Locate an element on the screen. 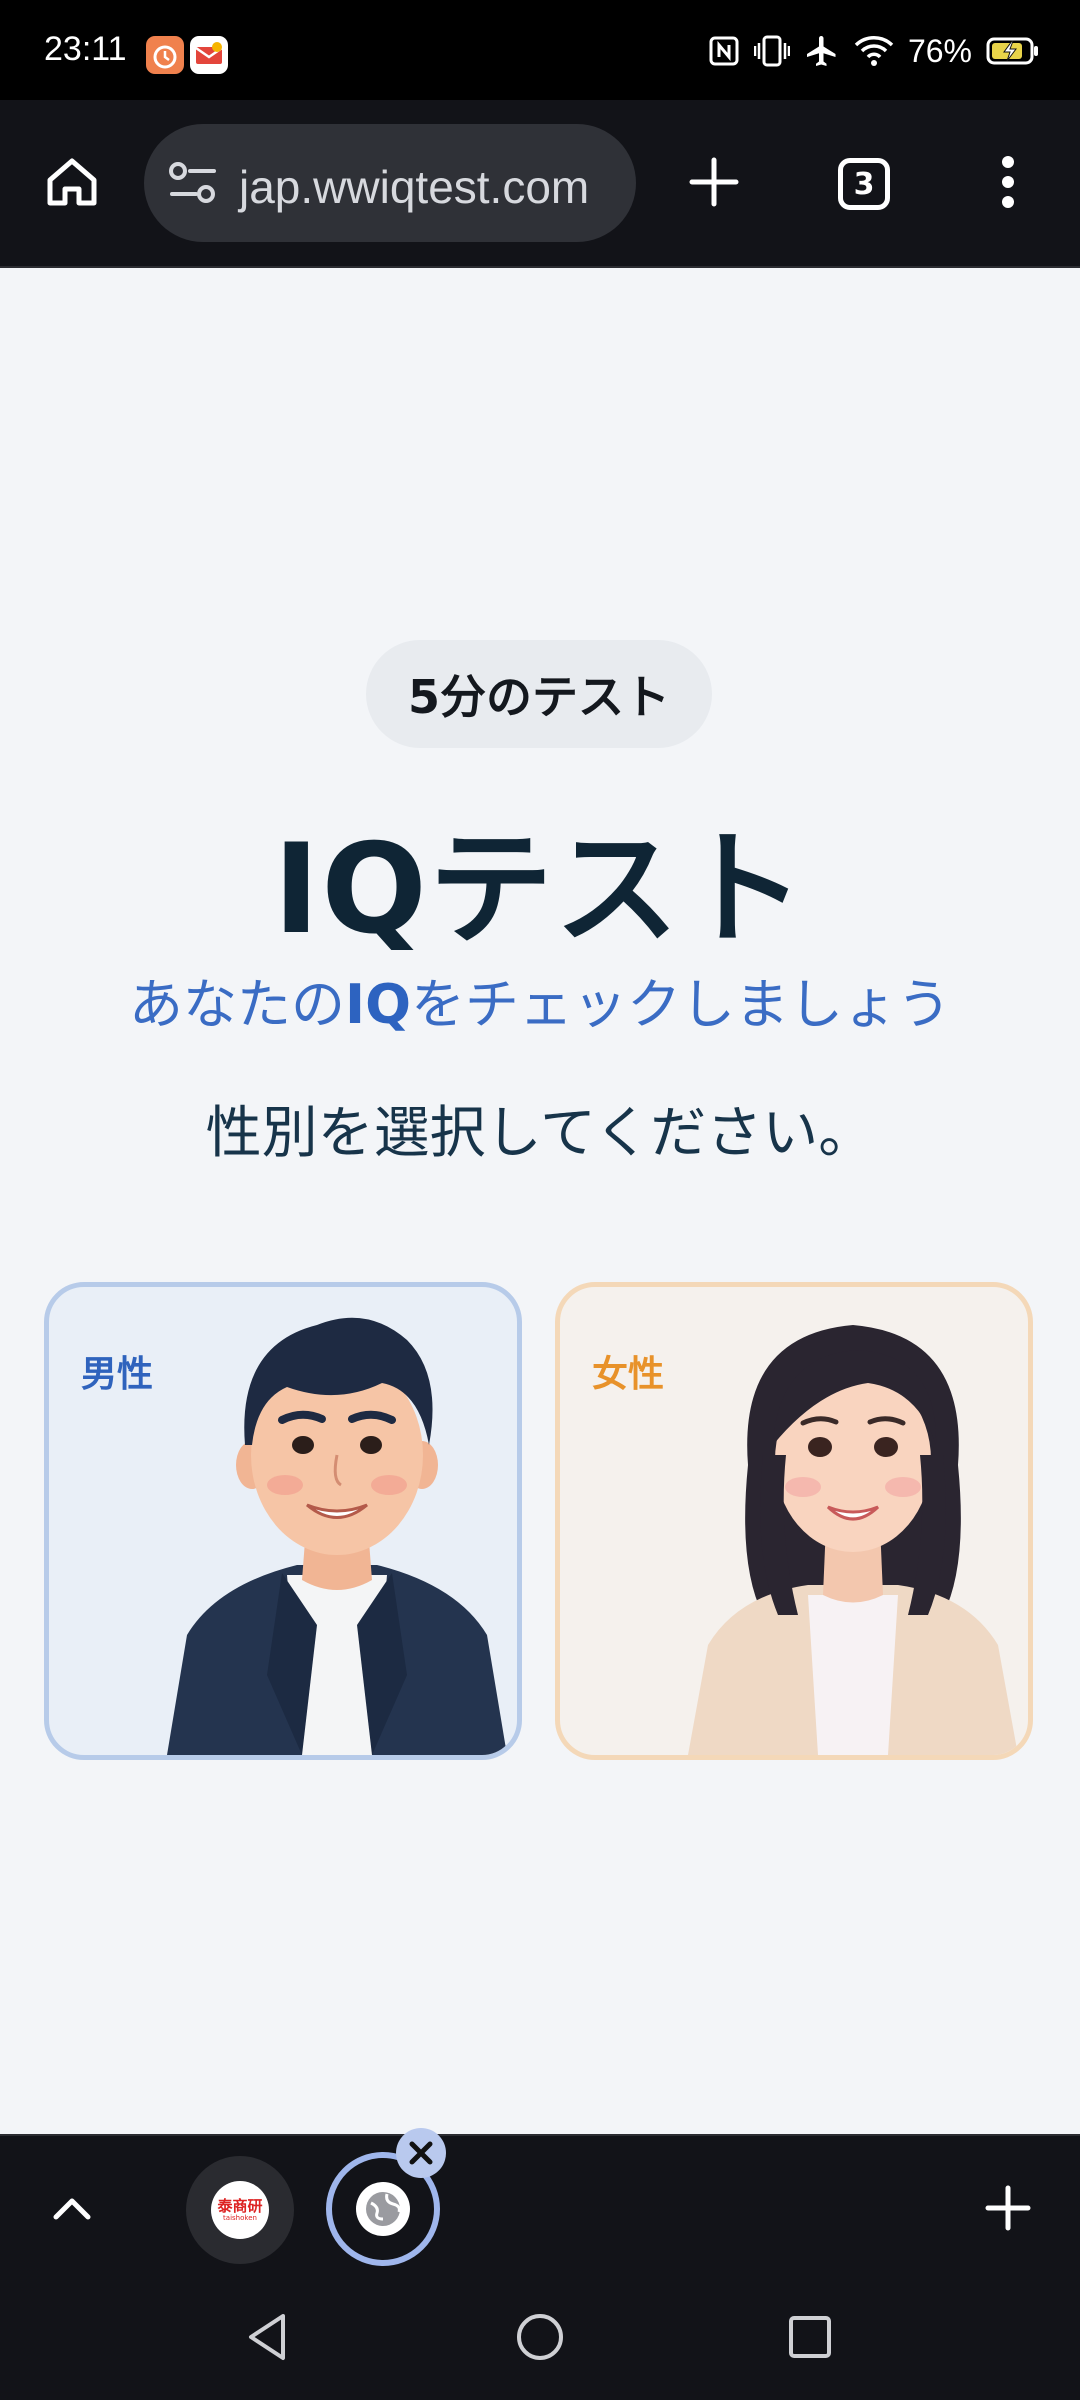 This screenshot has width=1080, height=2400. gender-prompt: 性別を選択してください。 is located at coordinates (540, 1133).